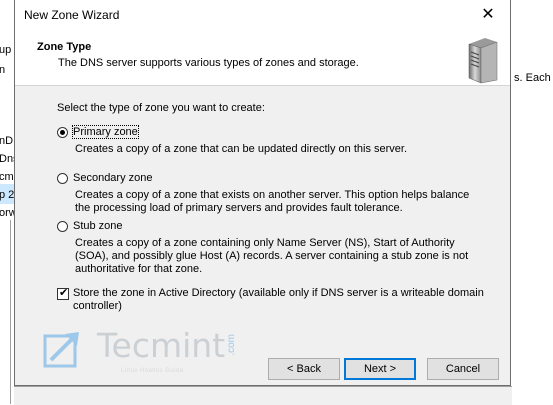 The width and height of the screenshot is (553, 405). I want to click on title-bar: New Zone Wizard ✕, so click(262, 15).